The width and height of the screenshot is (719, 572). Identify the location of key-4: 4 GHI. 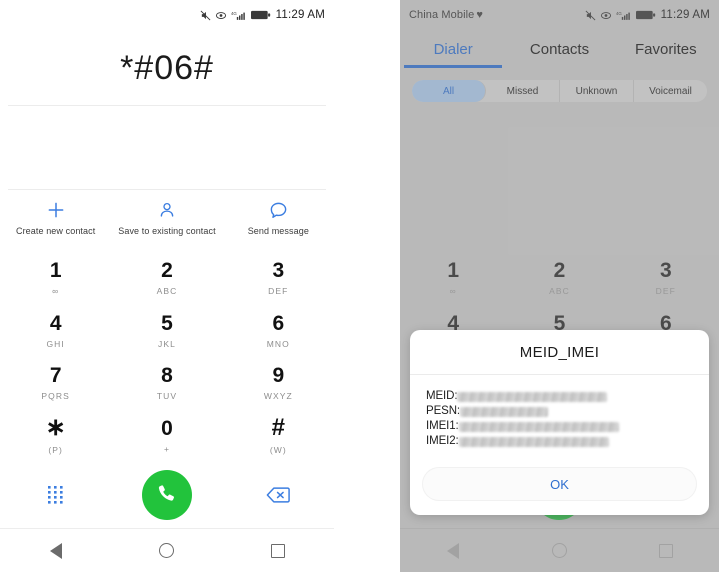
(55, 331).